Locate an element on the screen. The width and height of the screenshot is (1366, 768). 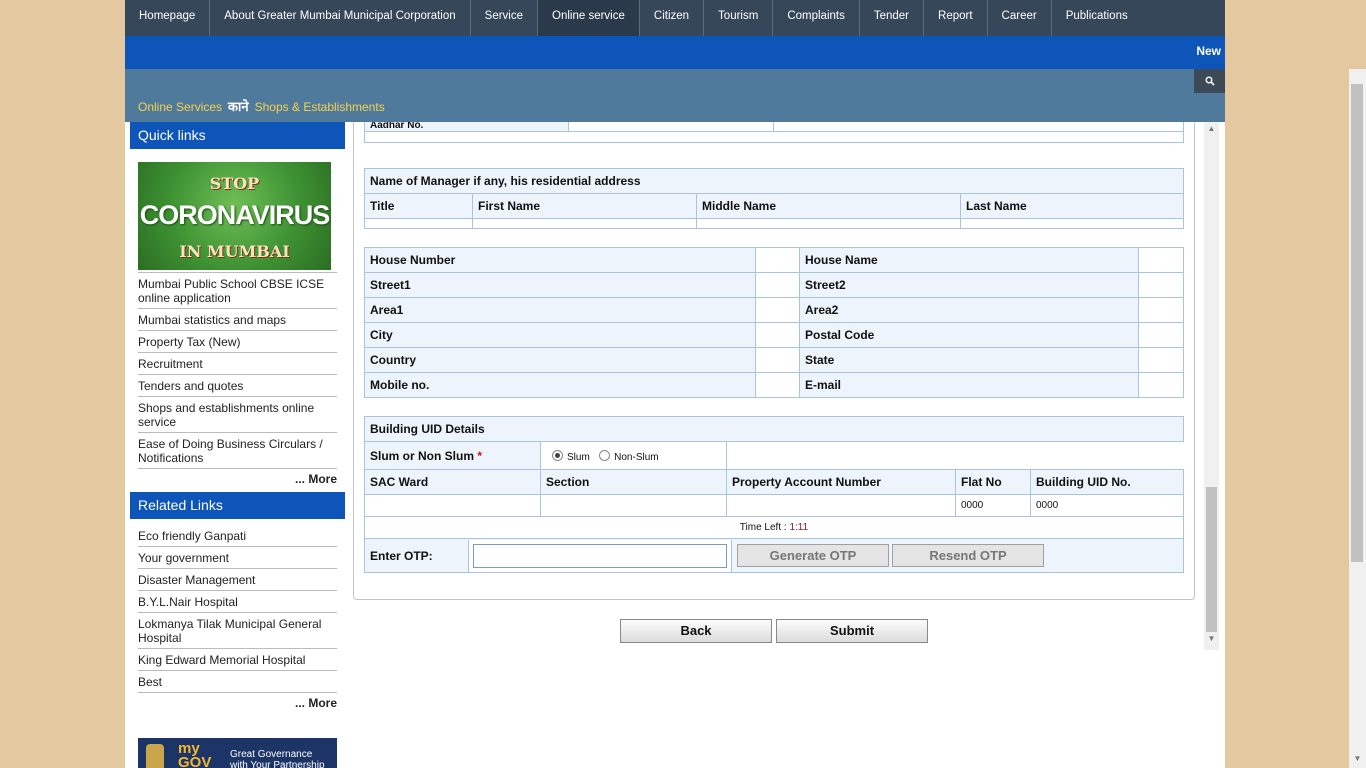
house-number-value is located at coordinates (777, 260).